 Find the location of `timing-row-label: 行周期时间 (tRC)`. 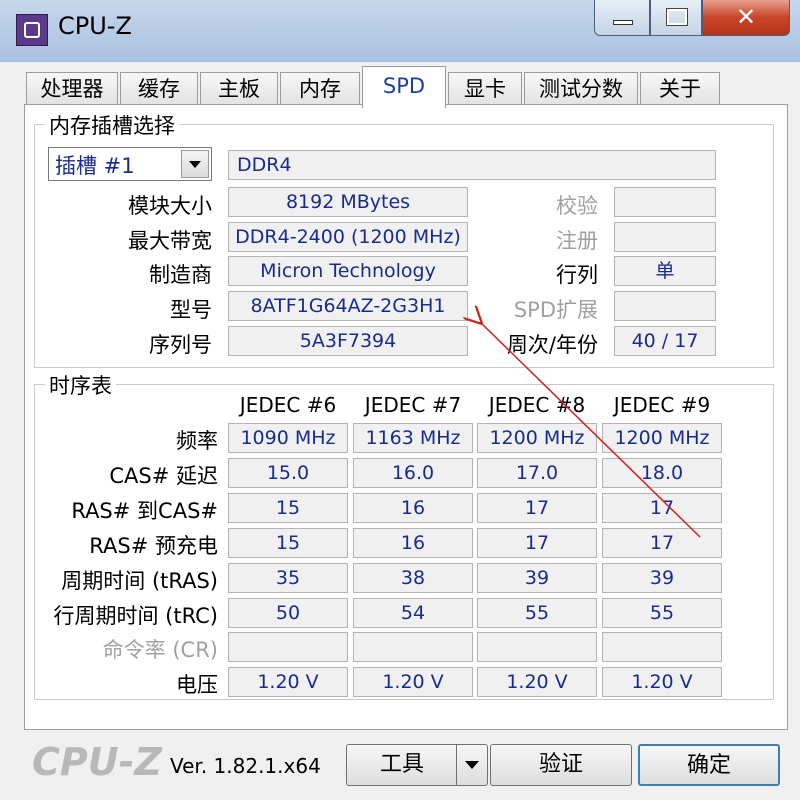

timing-row-label: 行周期时间 (tRC) is located at coordinates (135, 615).